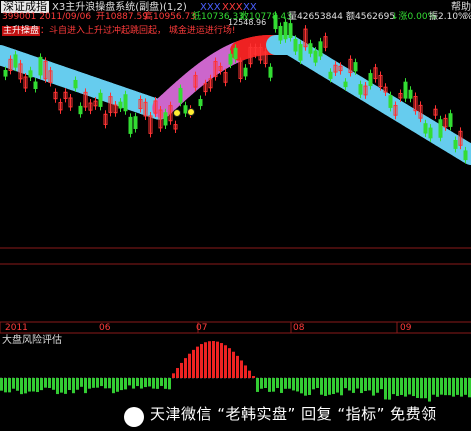  Describe the element at coordinates (122, 17) in the screenshot. I see `open-value: 开10887.59` at that location.